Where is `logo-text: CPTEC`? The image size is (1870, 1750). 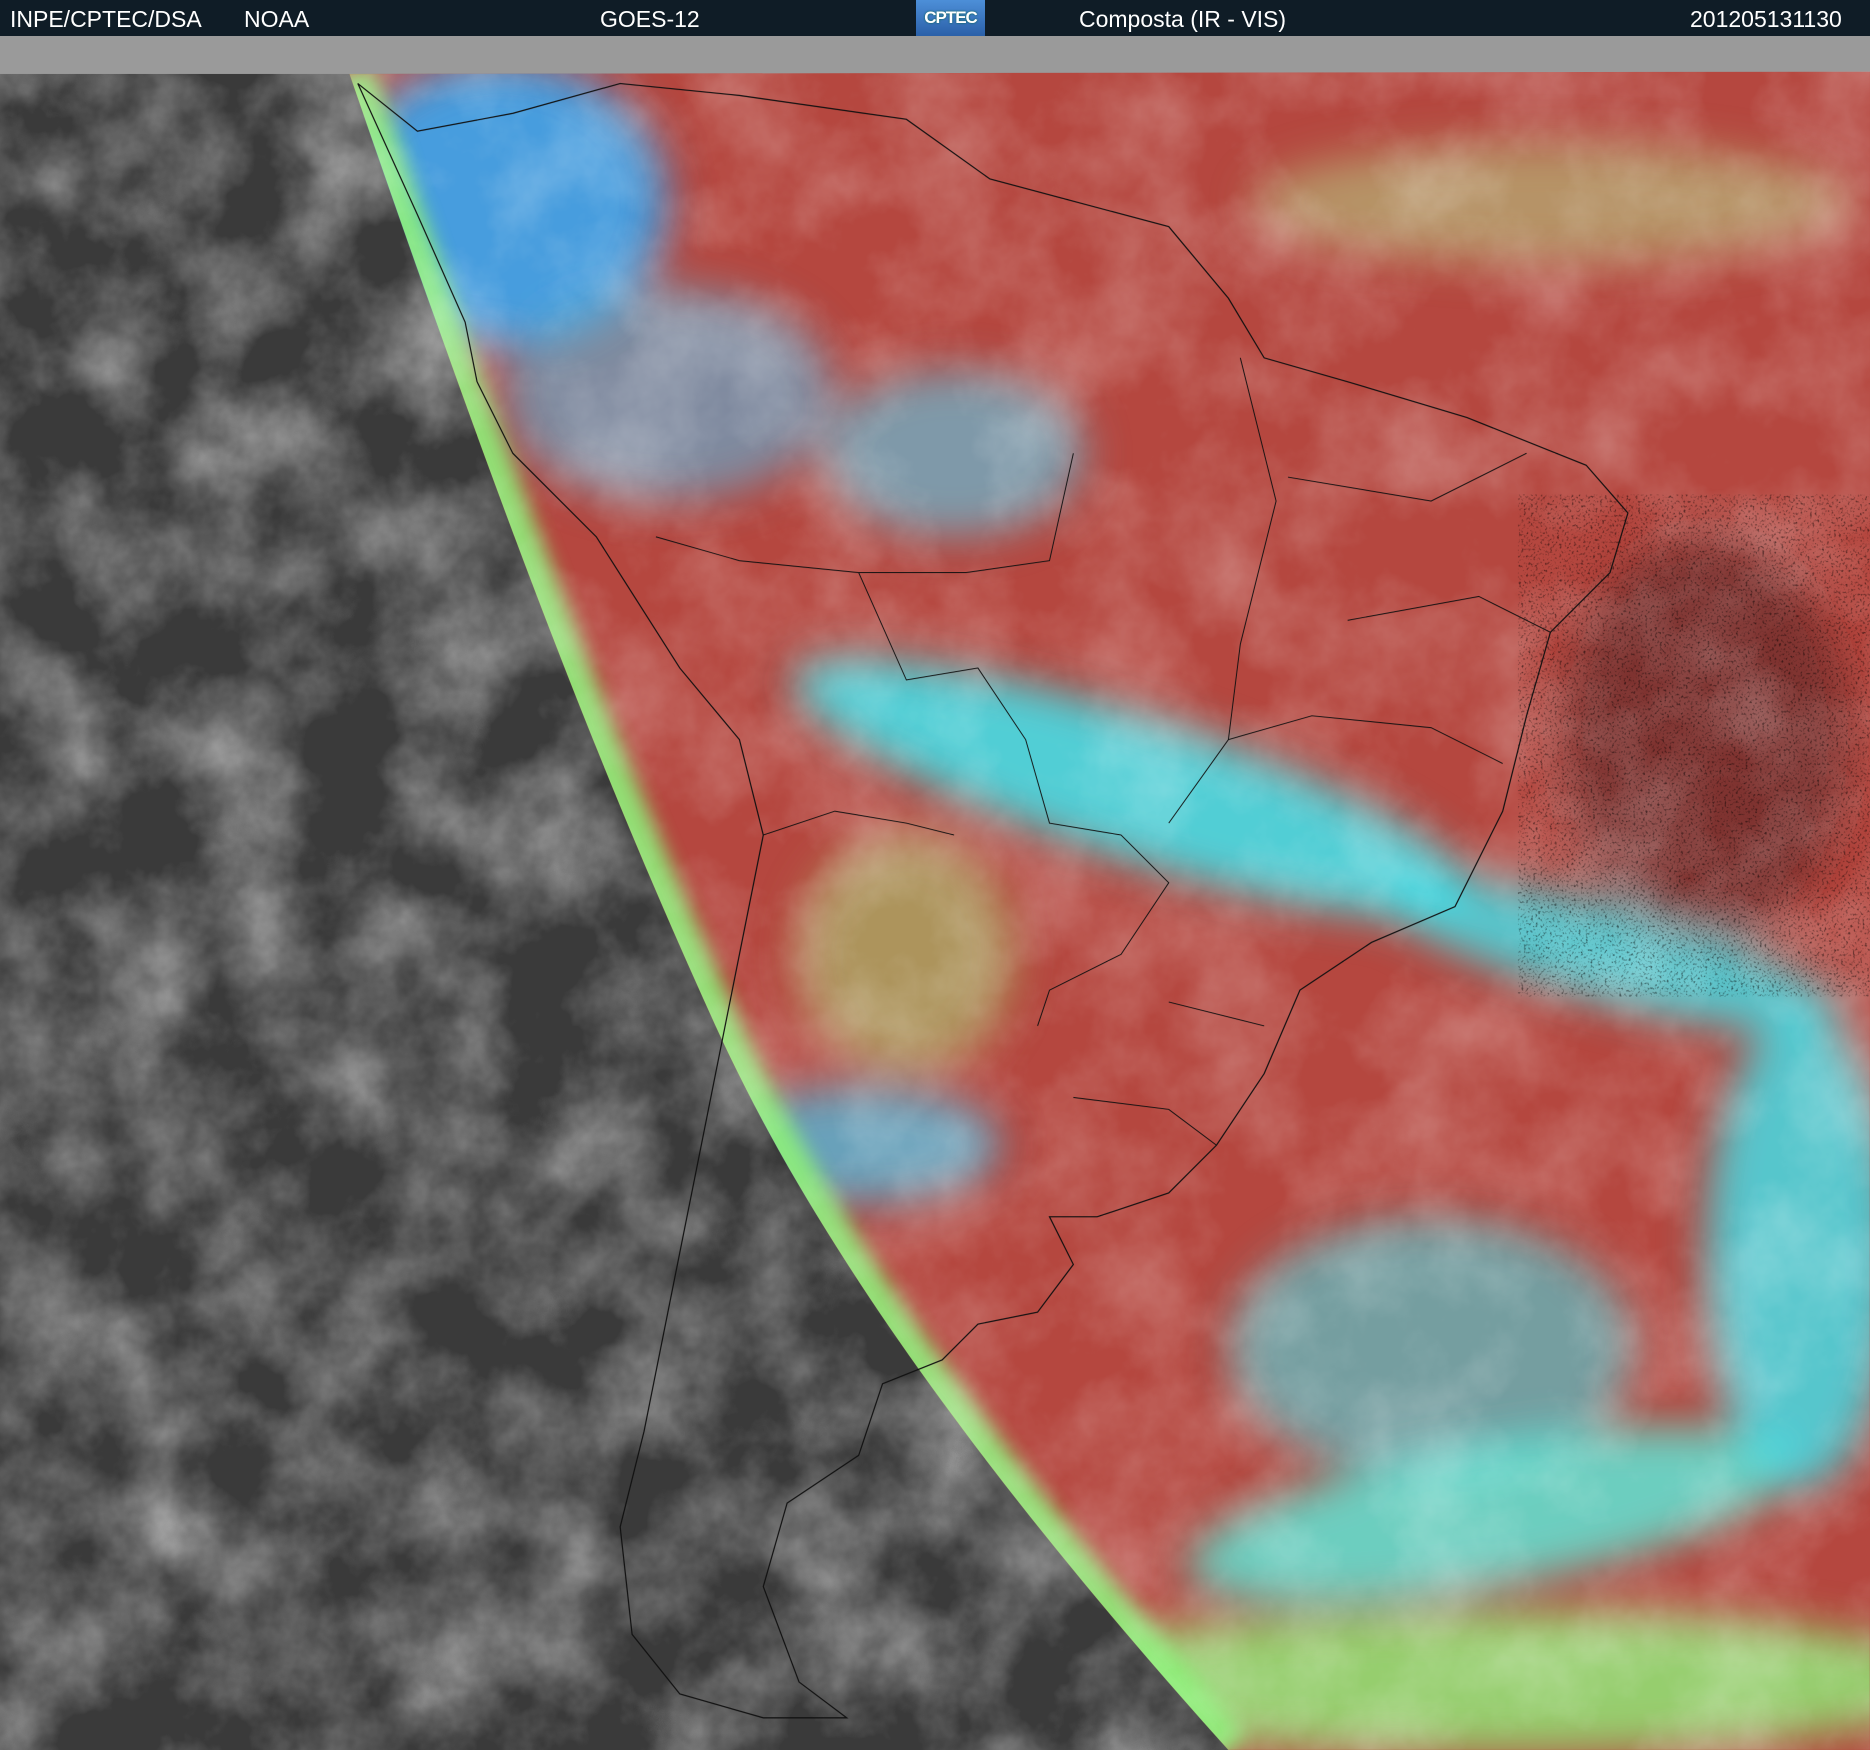 logo-text: CPTEC is located at coordinates (951, 17).